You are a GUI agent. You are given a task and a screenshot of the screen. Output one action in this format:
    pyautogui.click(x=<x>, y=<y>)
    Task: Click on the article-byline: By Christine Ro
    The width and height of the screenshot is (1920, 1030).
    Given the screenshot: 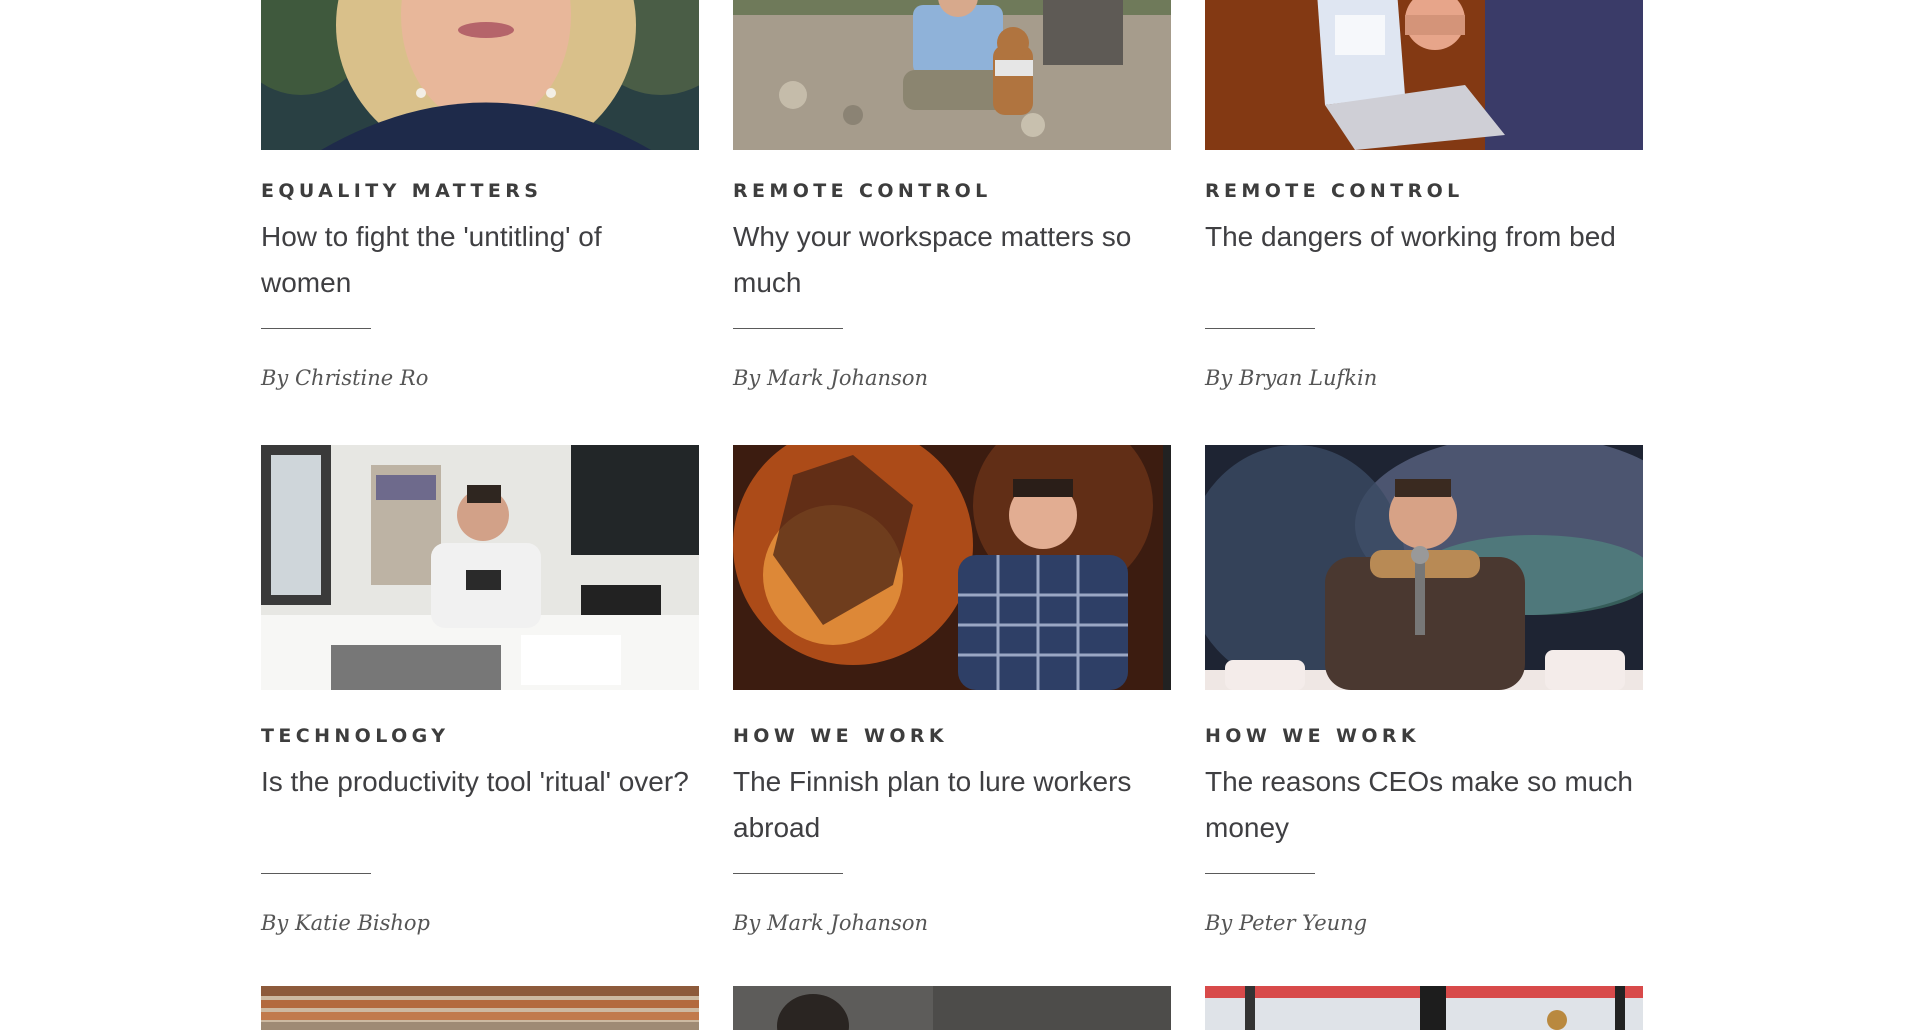 What is the action you would take?
    pyautogui.click(x=345, y=378)
    